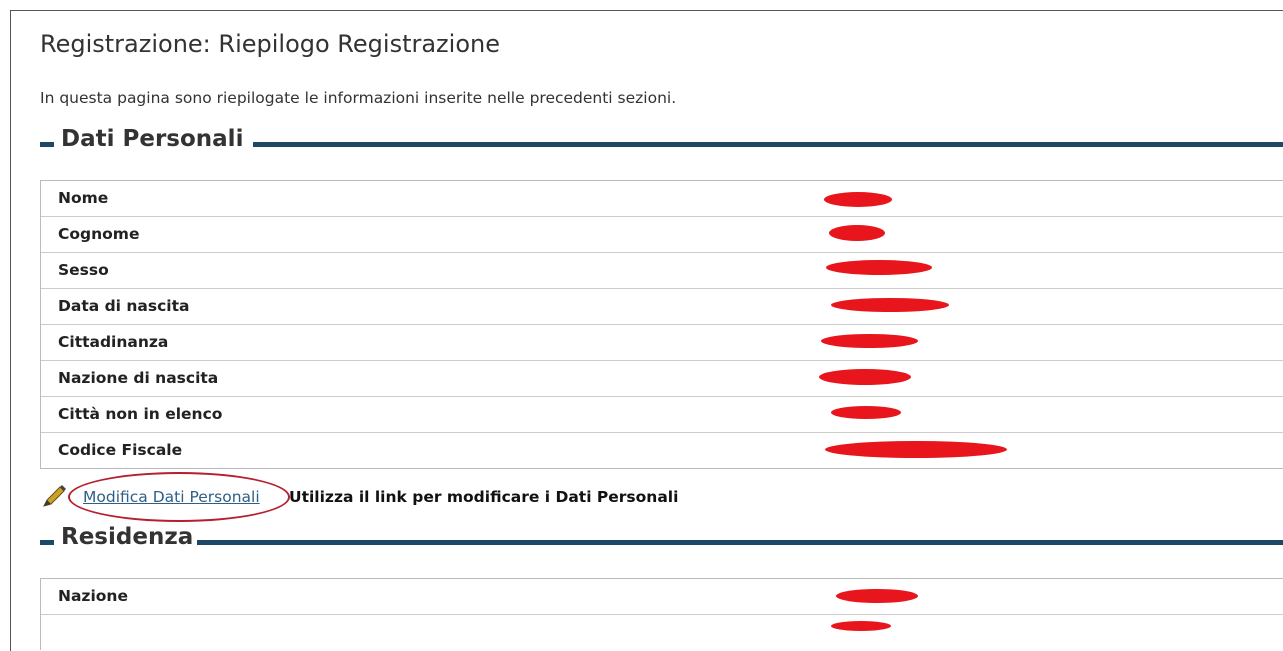 The height and width of the screenshot is (651, 1283). What do you see at coordinates (54, 496) in the screenshot?
I see `pencil-icon` at bounding box center [54, 496].